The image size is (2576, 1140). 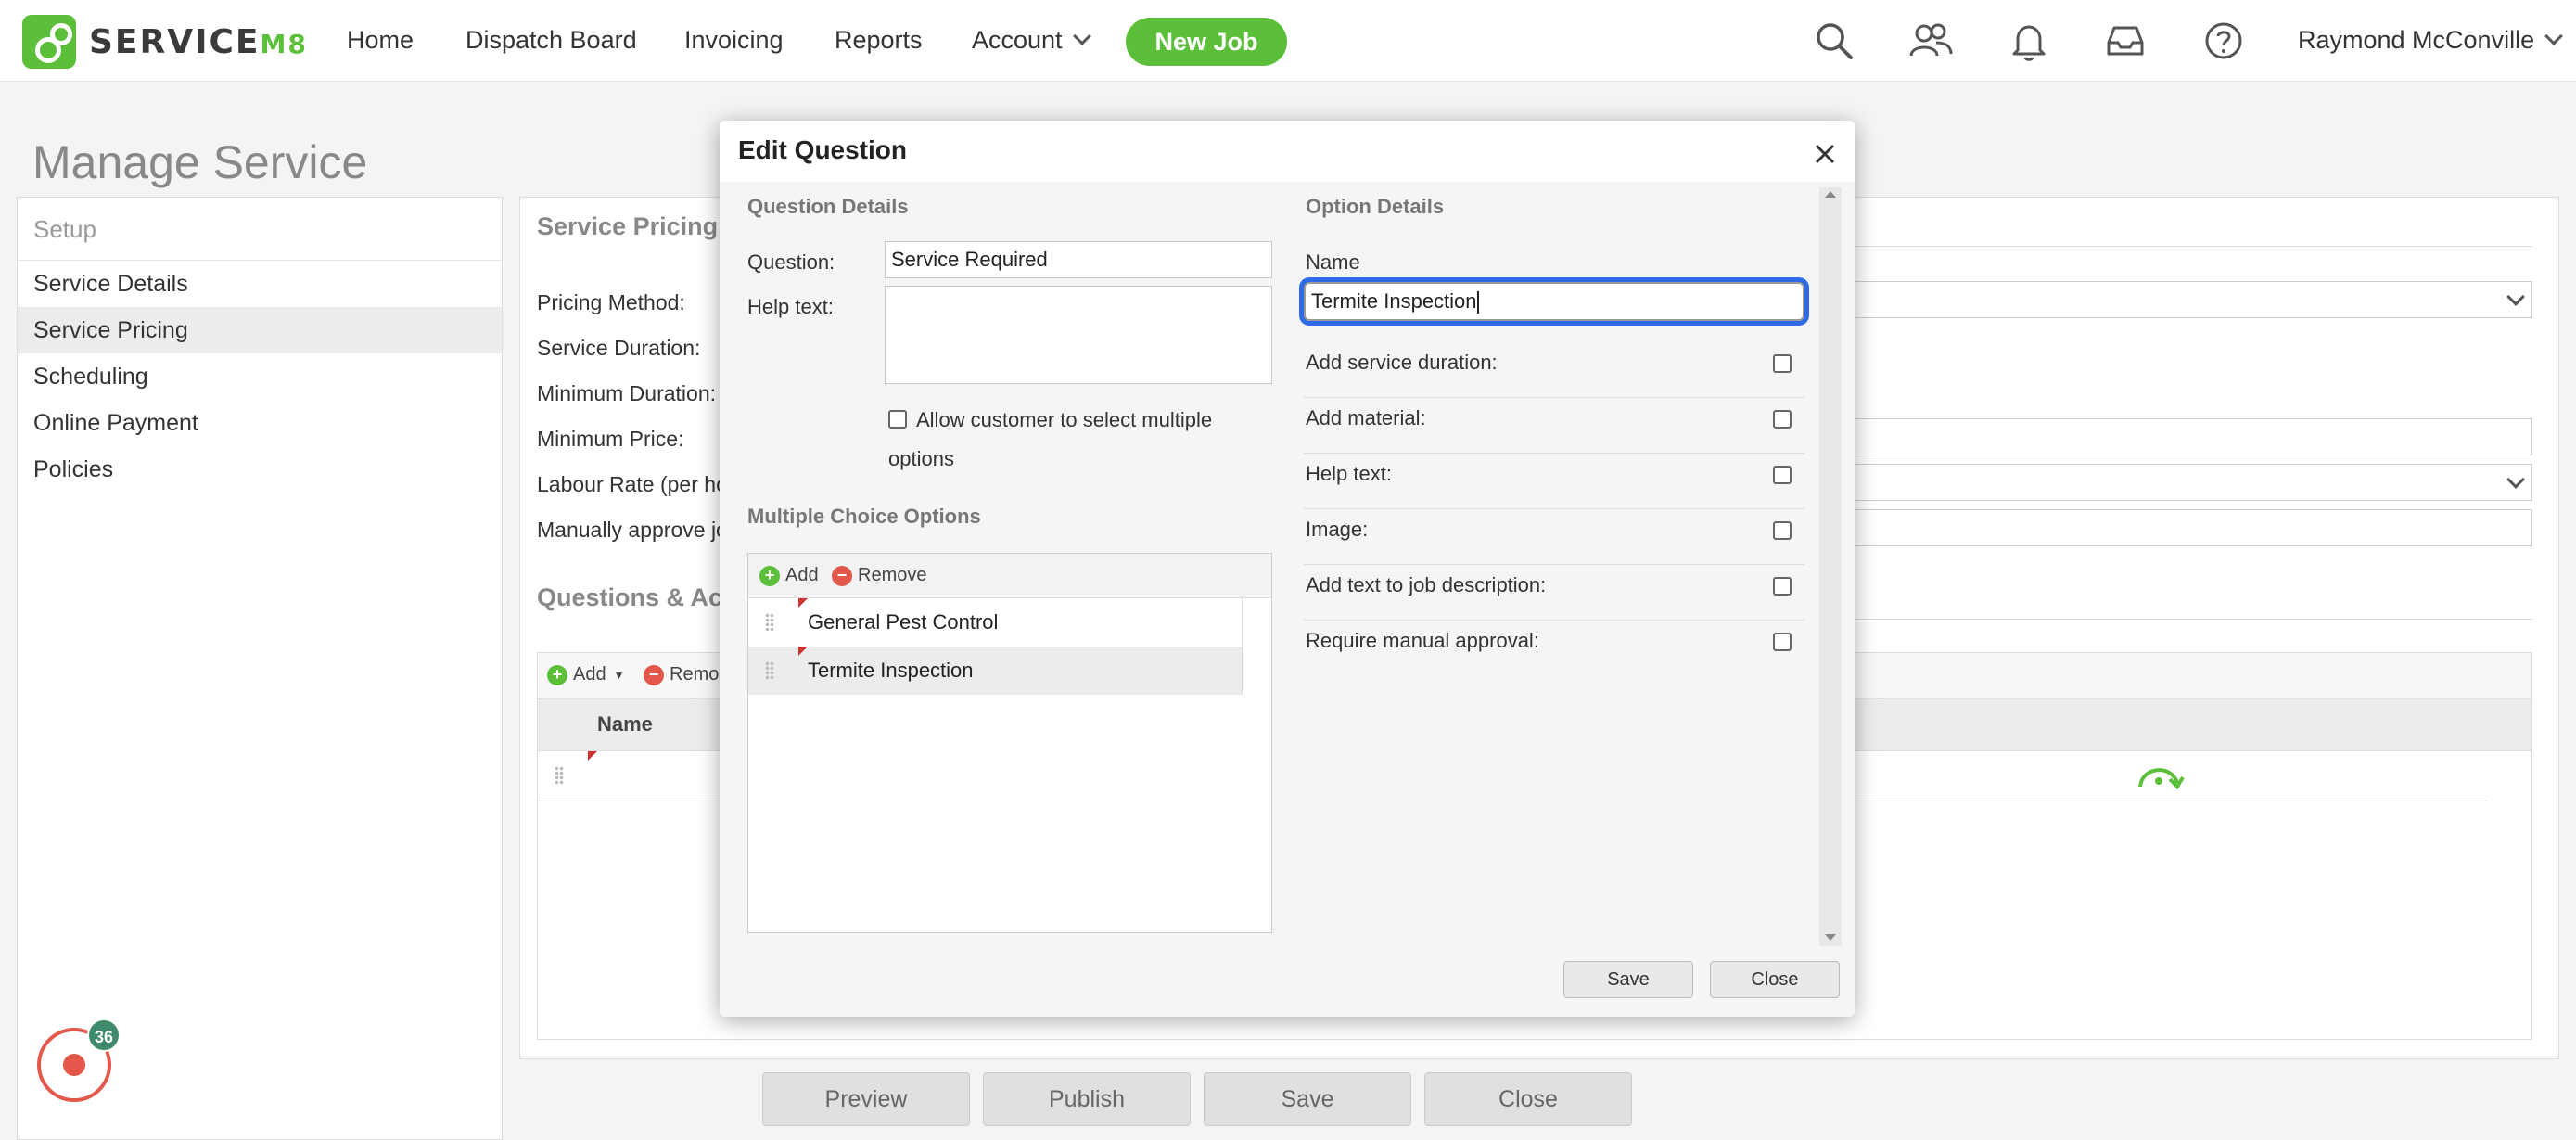 I want to click on allow-multiple-label-cont: options, so click(x=921, y=458).